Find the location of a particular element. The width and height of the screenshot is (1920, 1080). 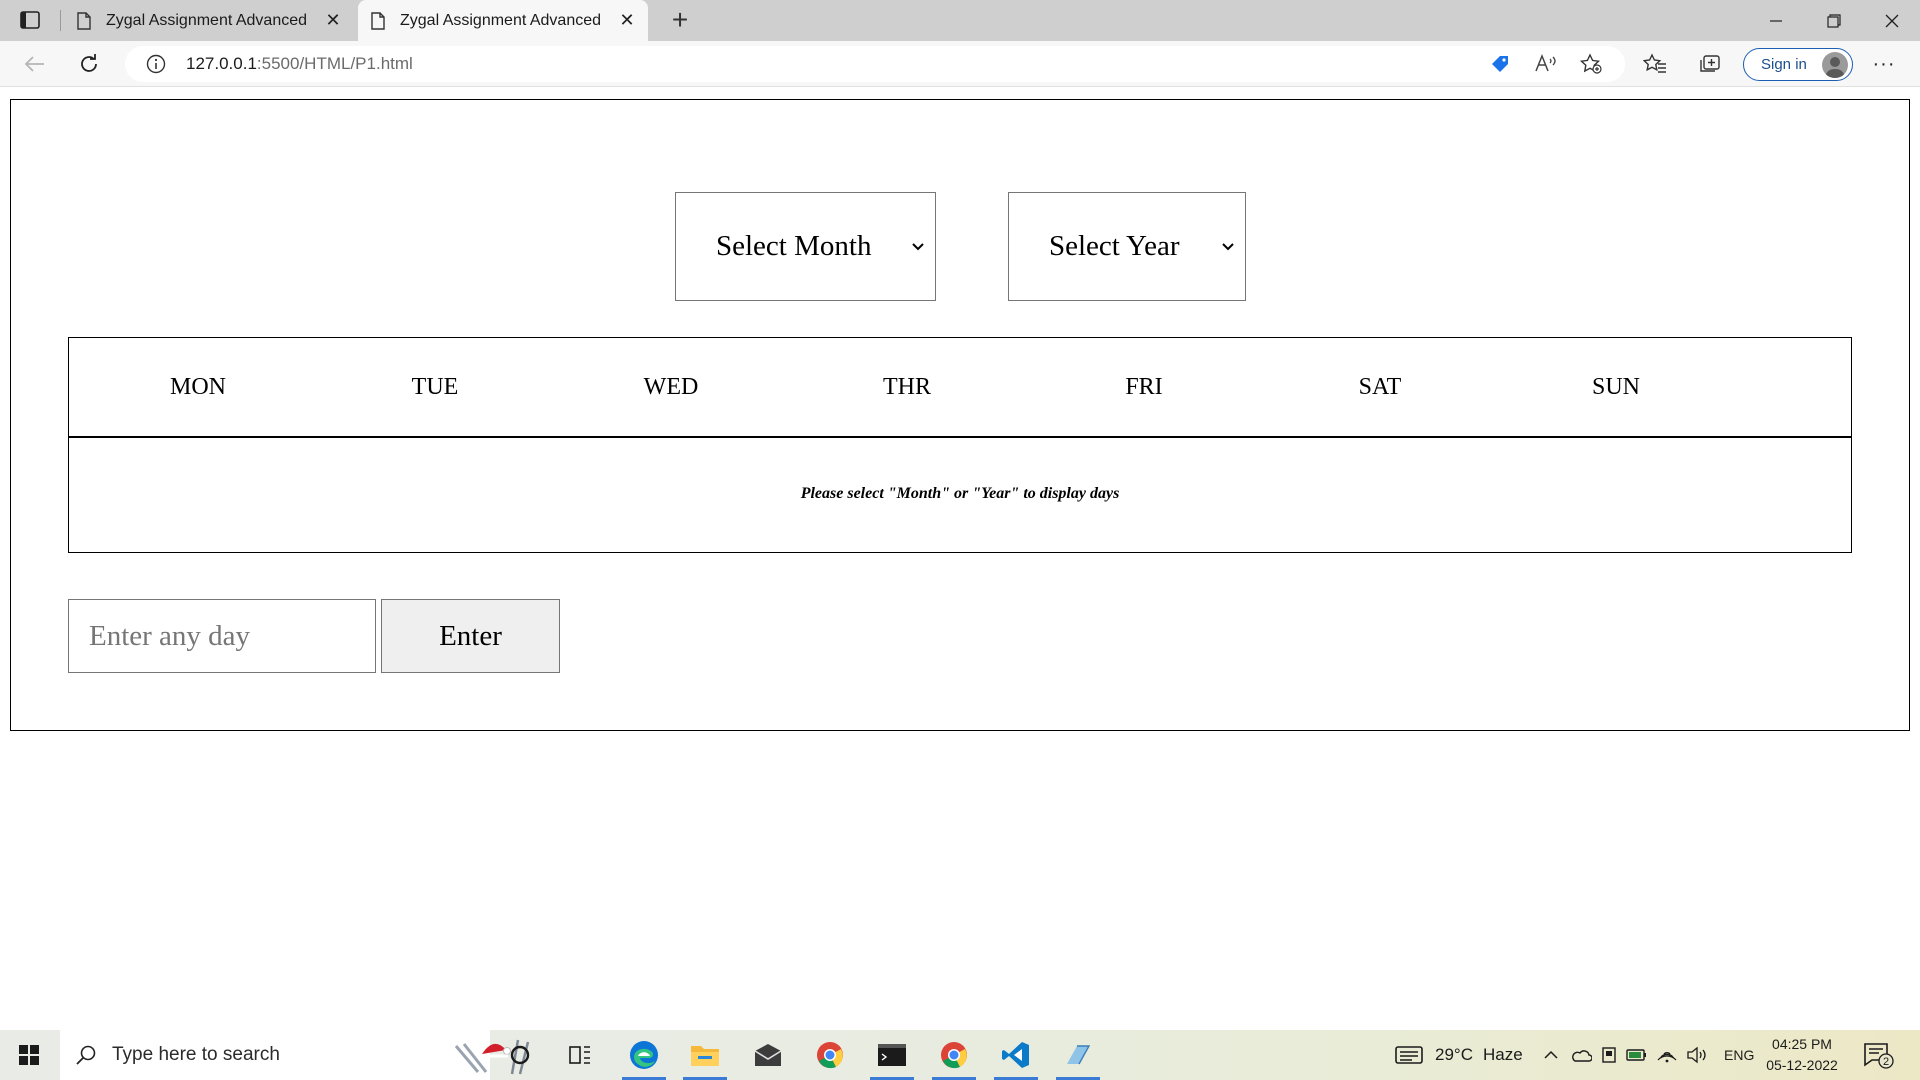

restore-icon is located at coordinates (1834, 20).